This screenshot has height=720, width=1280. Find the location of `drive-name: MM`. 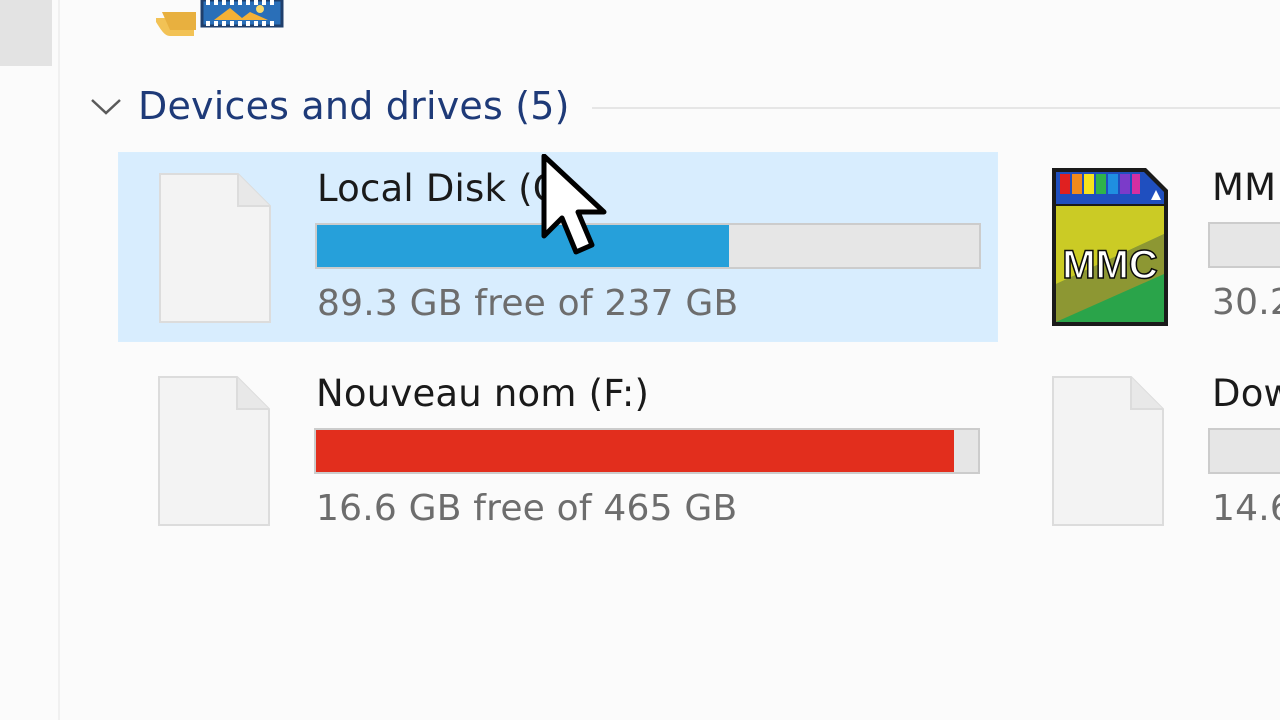

drive-name: MM is located at coordinates (1244, 187).